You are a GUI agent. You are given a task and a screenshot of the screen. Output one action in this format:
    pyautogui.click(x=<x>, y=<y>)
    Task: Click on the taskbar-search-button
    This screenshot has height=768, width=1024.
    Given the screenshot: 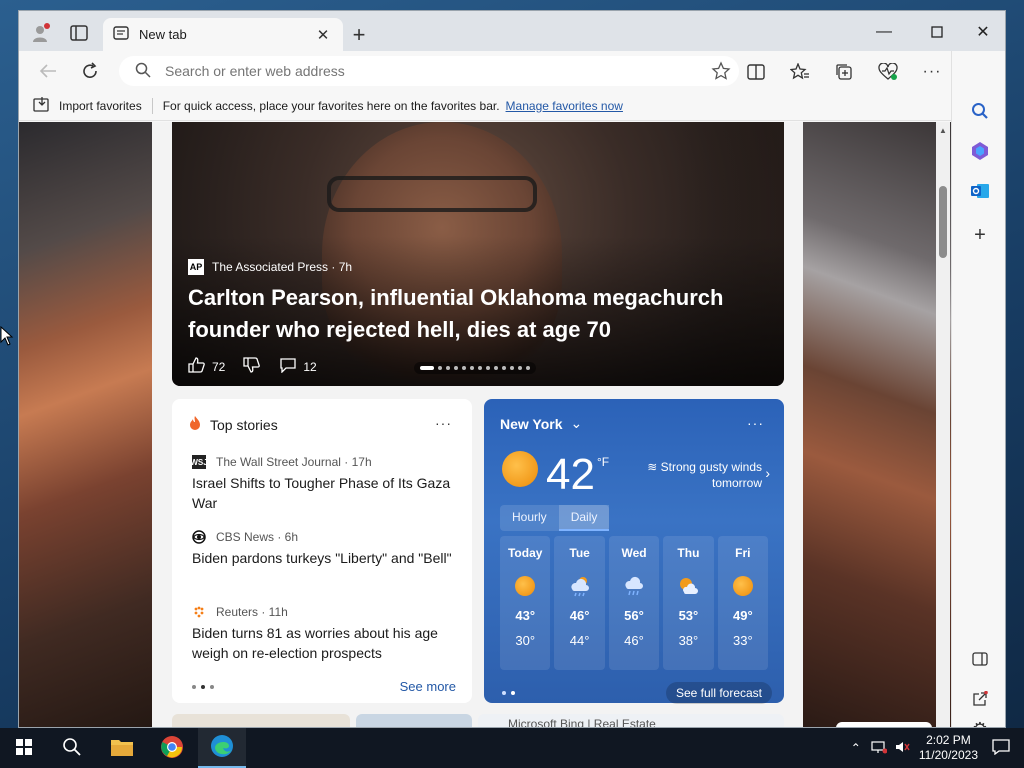 What is the action you would take?
    pyautogui.click(x=72, y=748)
    